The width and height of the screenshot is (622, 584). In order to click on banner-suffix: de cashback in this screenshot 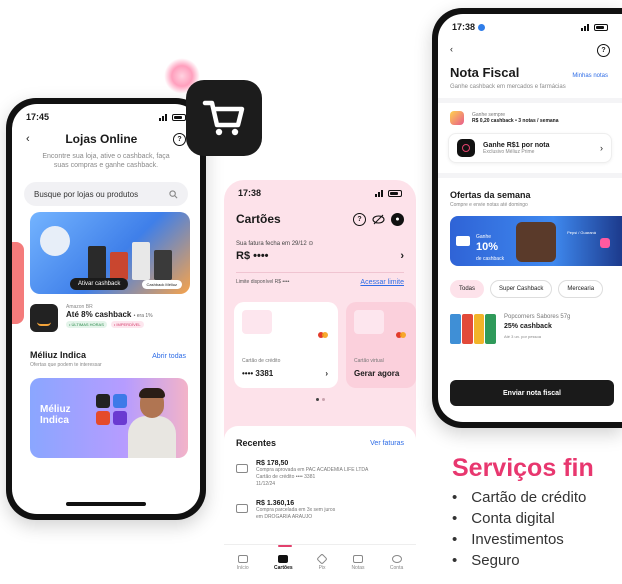, I will do `click(490, 259)`.